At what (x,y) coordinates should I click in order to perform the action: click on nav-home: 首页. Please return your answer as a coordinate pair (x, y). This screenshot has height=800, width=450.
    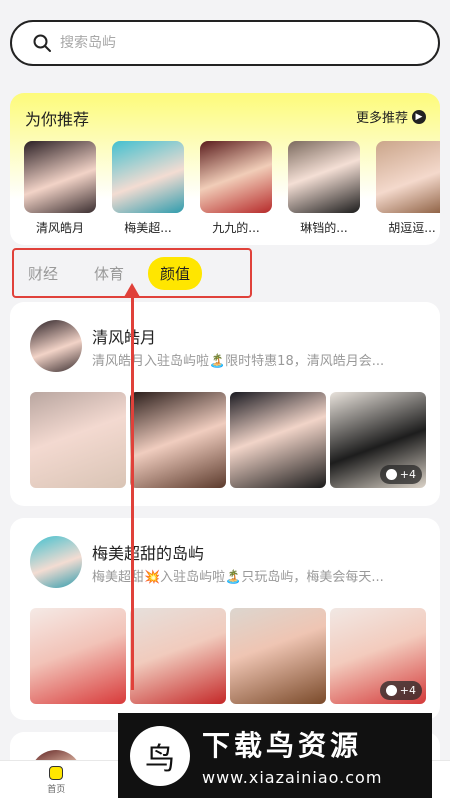
    Looking at the image, I should click on (56, 780).